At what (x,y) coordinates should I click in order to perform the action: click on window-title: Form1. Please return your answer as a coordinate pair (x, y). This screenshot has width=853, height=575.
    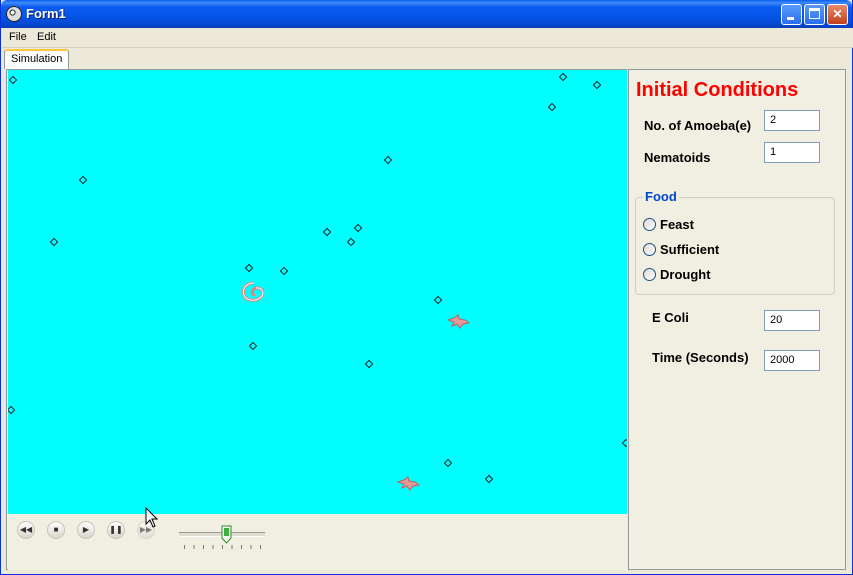
    Looking at the image, I should click on (46, 13).